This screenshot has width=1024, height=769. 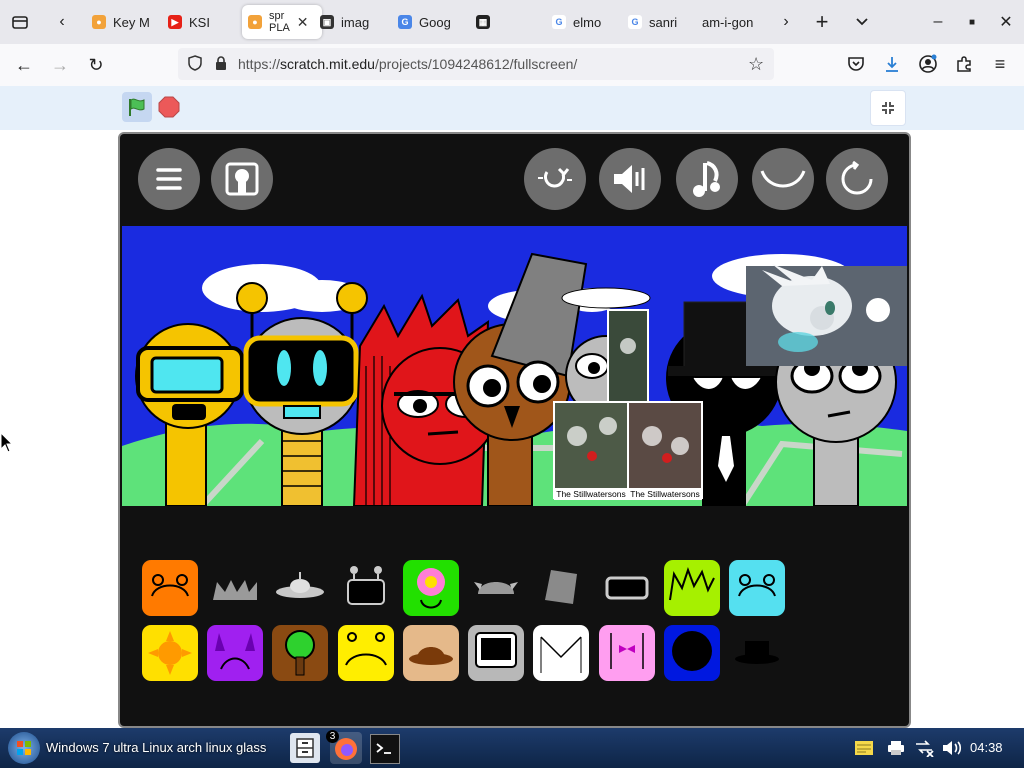 I want to click on costume-slot-pink-bow, so click(x=627, y=653).